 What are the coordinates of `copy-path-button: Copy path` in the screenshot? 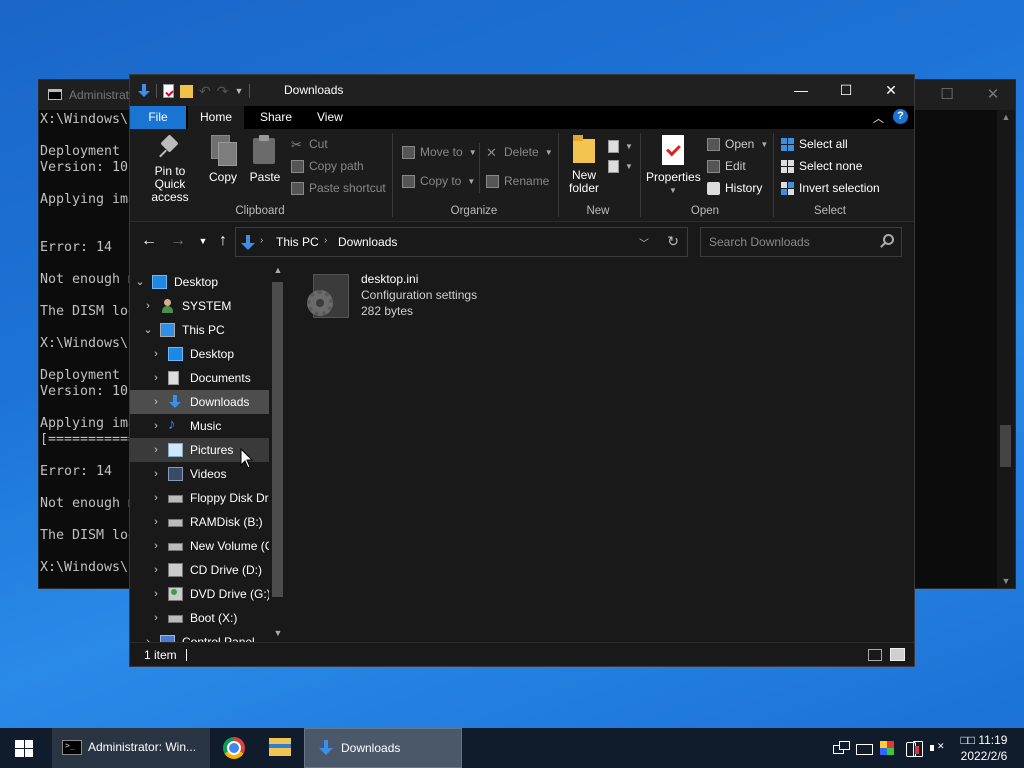 It's located at (327, 166).